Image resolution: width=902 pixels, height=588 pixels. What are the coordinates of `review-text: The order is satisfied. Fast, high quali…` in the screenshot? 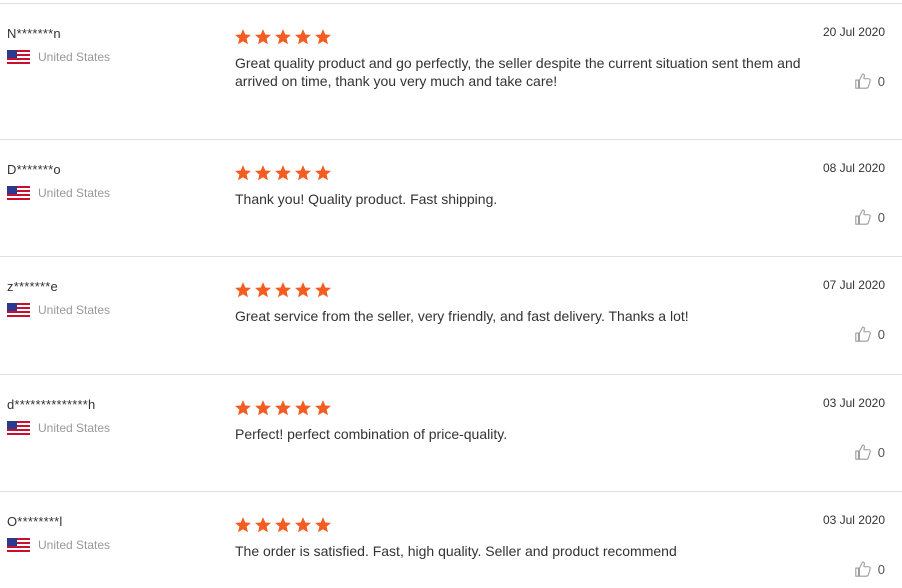 It's located at (456, 551).